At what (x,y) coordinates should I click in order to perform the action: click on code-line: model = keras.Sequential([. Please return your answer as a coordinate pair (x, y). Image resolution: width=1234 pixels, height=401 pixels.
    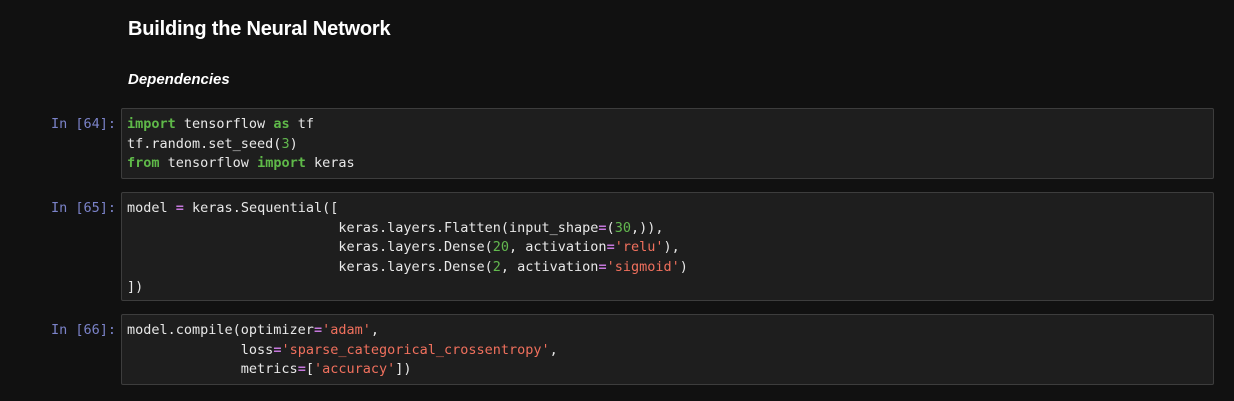
    Looking at the image, I should click on (233, 208).